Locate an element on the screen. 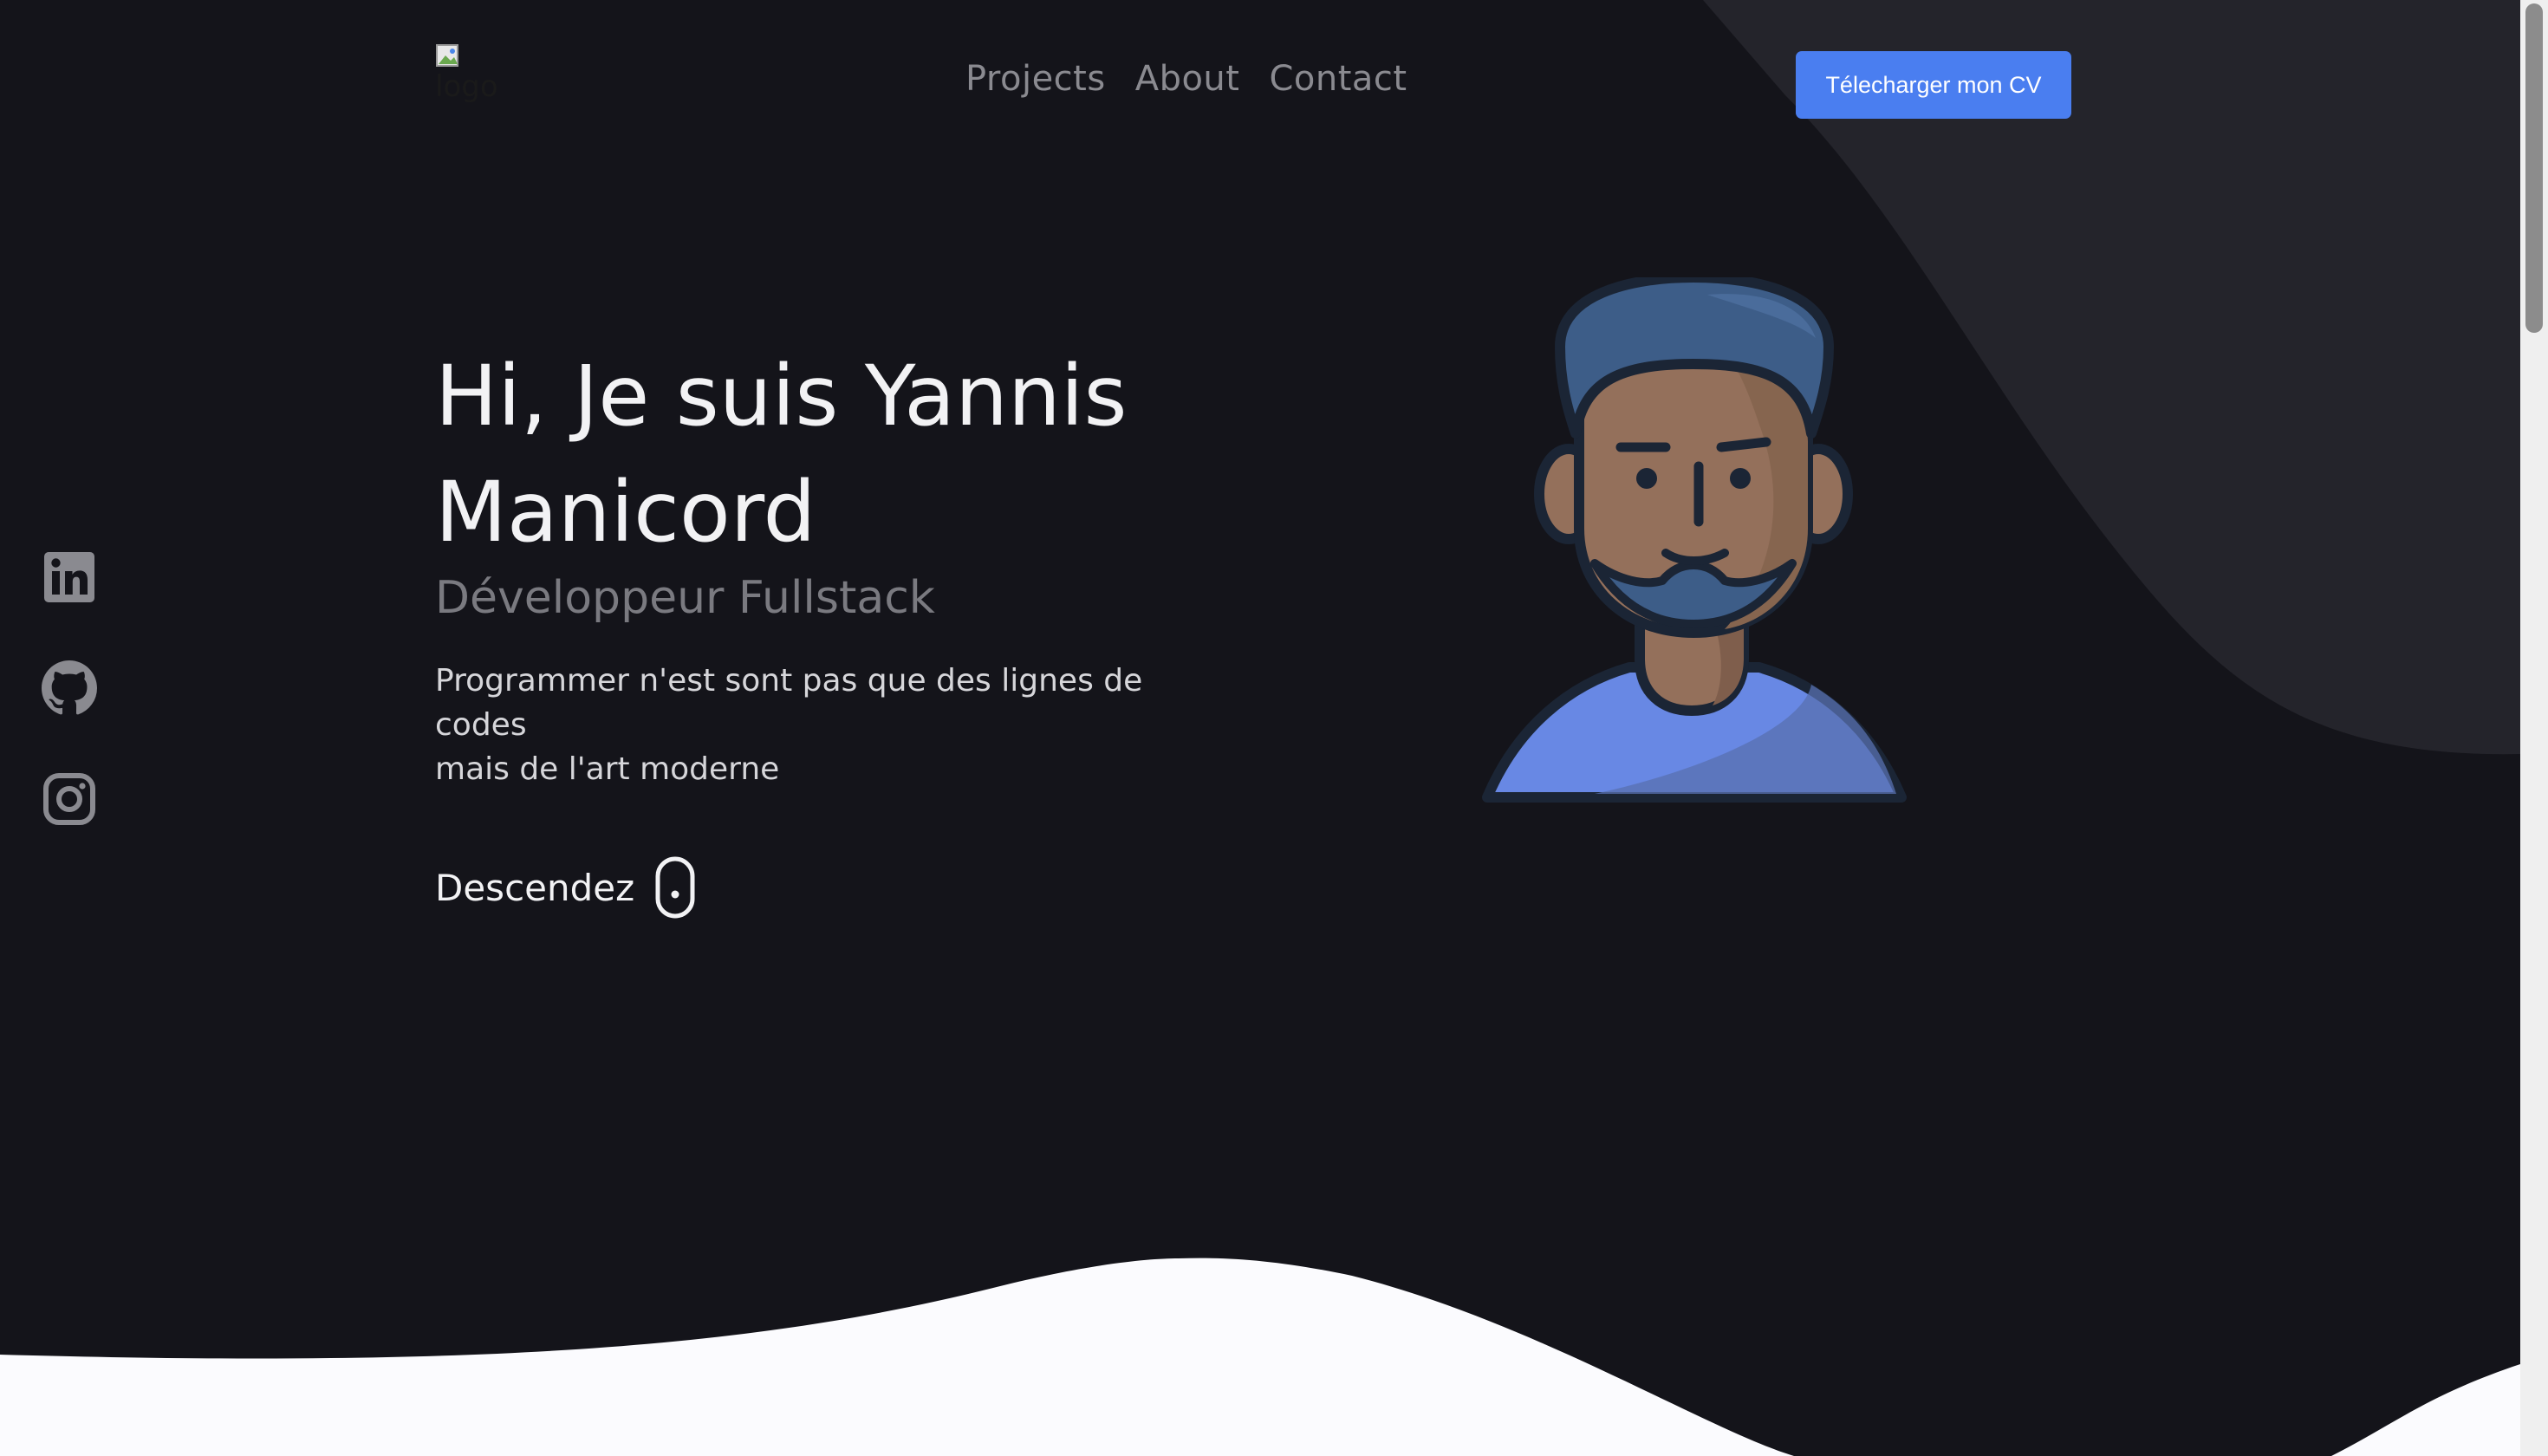 The width and height of the screenshot is (2548, 1456). nav-link-contact: Contact is located at coordinates (1338, 79).